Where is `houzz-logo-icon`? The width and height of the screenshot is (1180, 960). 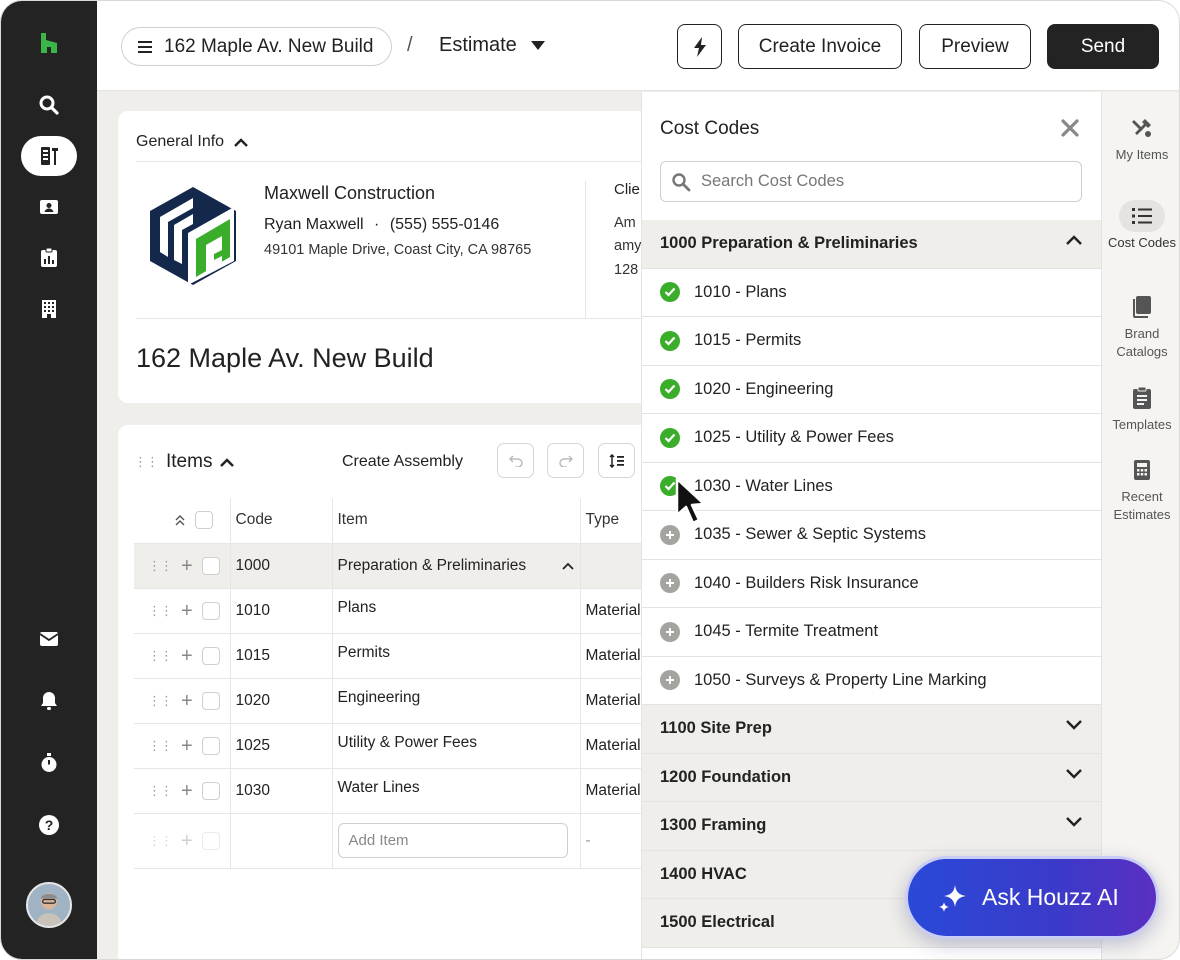 houzz-logo-icon is located at coordinates (49, 43).